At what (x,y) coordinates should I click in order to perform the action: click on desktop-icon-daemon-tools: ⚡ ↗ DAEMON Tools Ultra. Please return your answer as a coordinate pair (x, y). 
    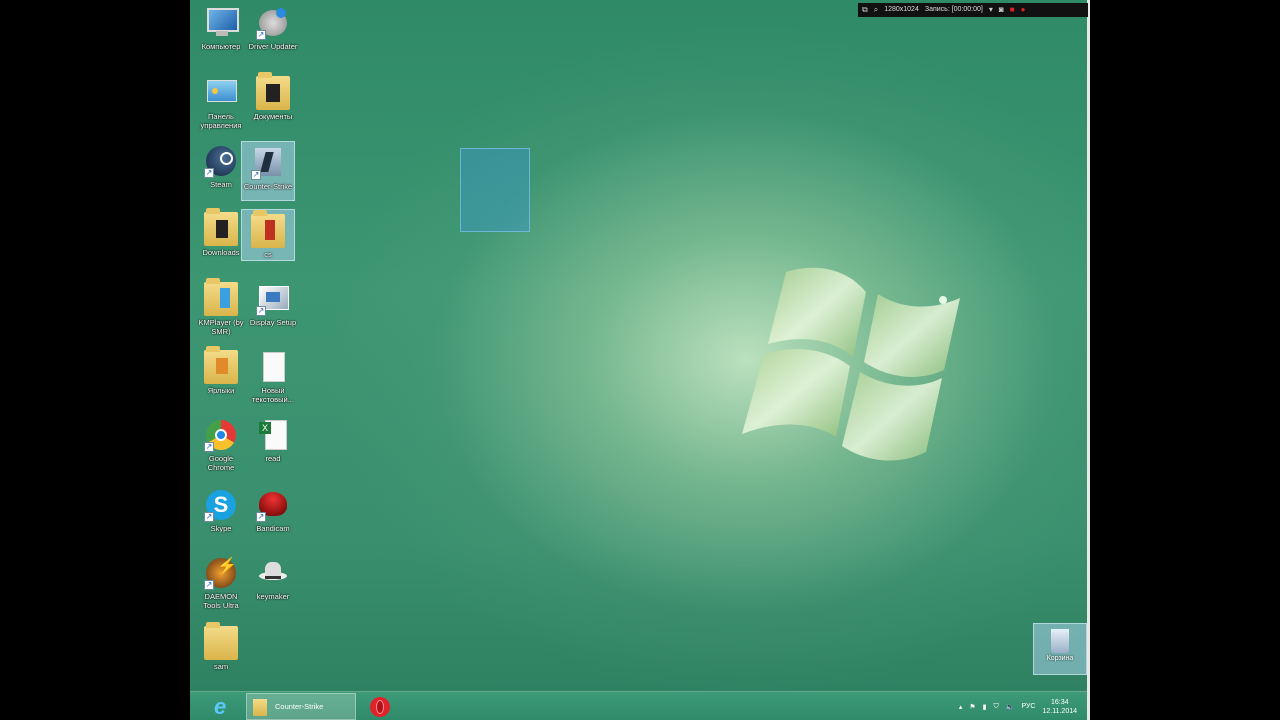
    Looking at the image, I should click on (221, 581).